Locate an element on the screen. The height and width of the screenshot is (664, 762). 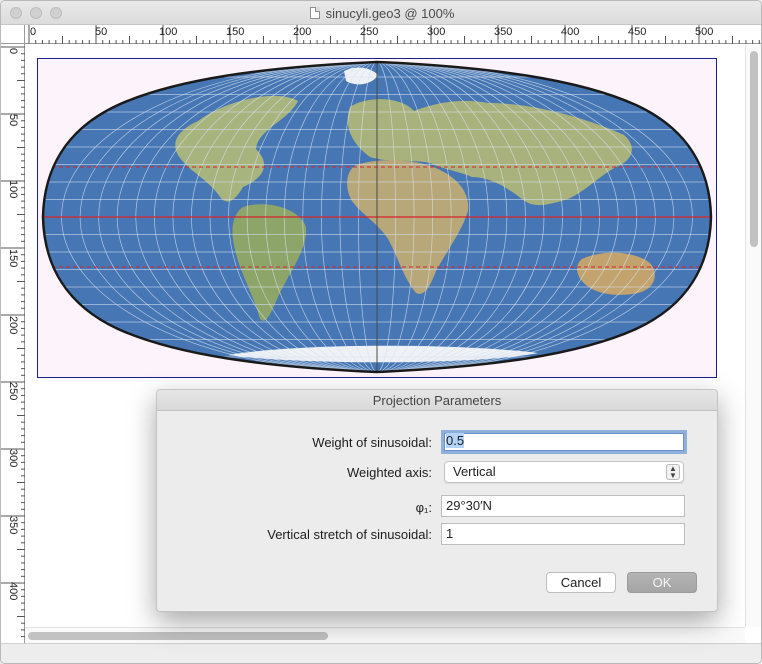
ruler-v-label: 0 is located at coordinates (13, 51).